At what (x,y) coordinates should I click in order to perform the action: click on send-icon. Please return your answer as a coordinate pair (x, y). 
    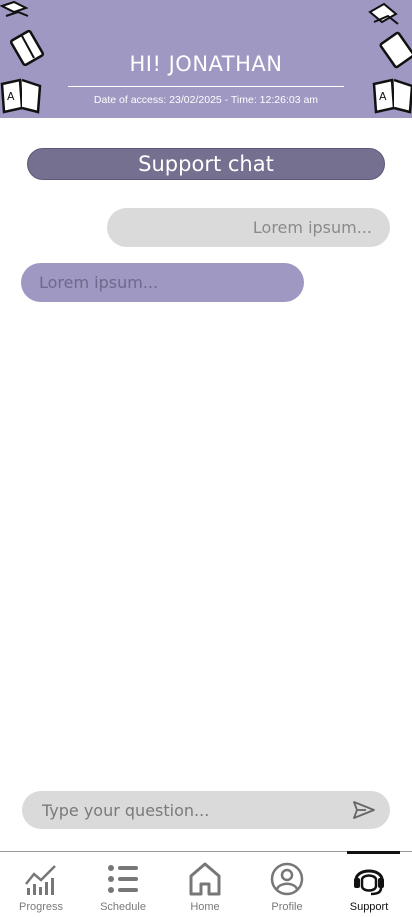
    Looking at the image, I should click on (364, 810).